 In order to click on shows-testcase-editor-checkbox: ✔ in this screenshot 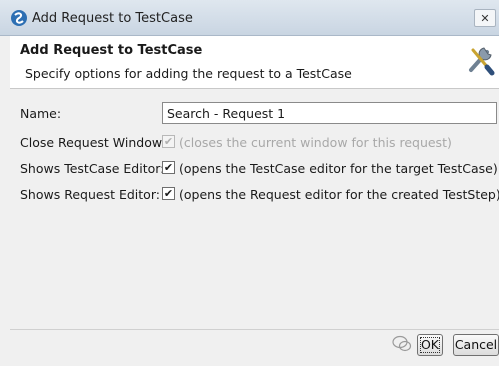, I will do `click(168, 167)`.